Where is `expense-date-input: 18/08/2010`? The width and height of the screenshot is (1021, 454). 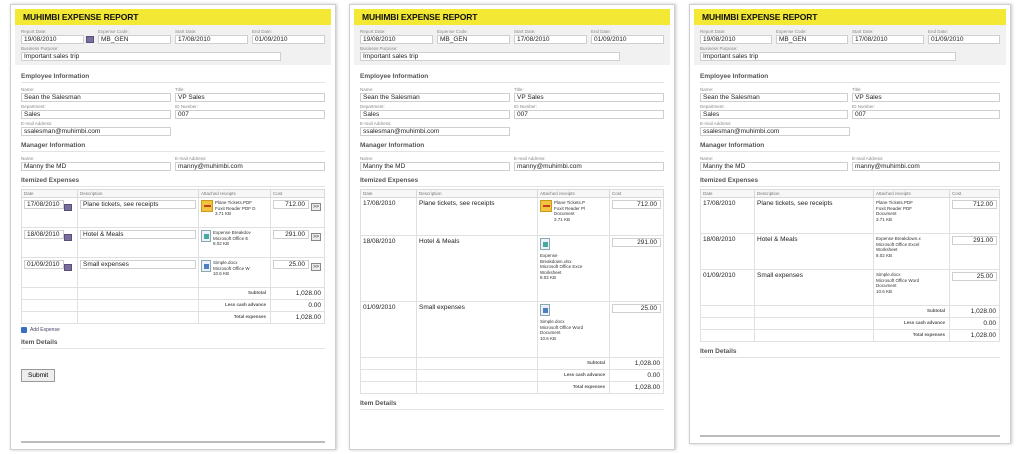 expense-date-input: 18/08/2010 is located at coordinates (44, 234).